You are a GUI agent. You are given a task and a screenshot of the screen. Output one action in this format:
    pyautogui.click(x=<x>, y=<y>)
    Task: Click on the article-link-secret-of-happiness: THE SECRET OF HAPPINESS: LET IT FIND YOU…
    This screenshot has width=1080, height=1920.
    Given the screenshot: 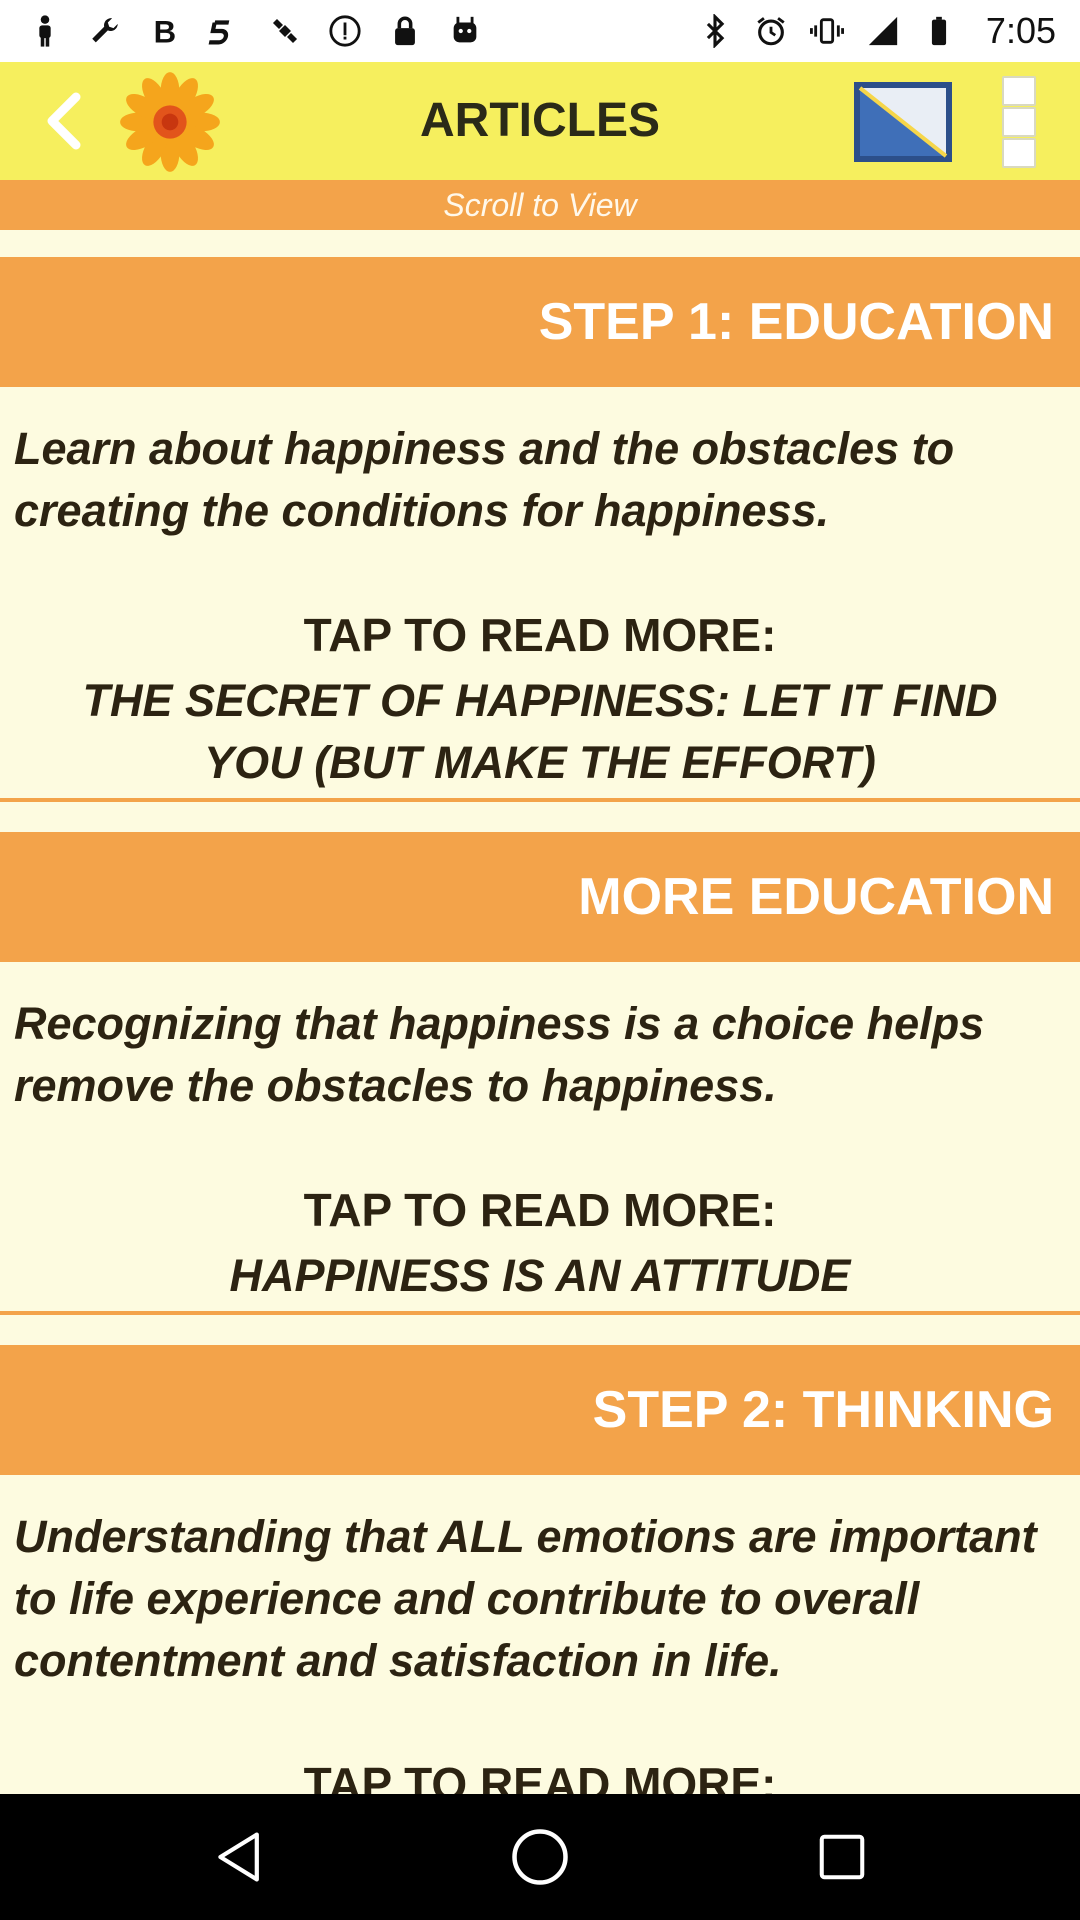 What is the action you would take?
    pyautogui.click(x=540, y=732)
    